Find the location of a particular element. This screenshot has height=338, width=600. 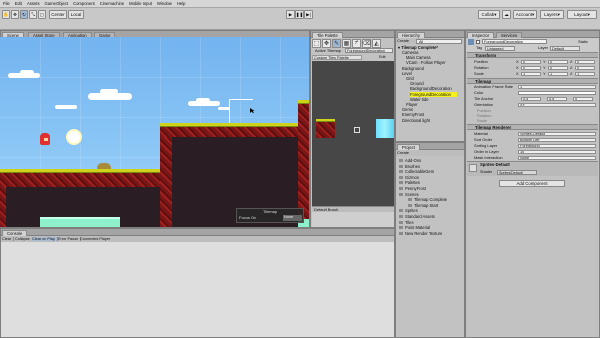

transform-scale-y-field: 1 is located at coordinates (558, 73).